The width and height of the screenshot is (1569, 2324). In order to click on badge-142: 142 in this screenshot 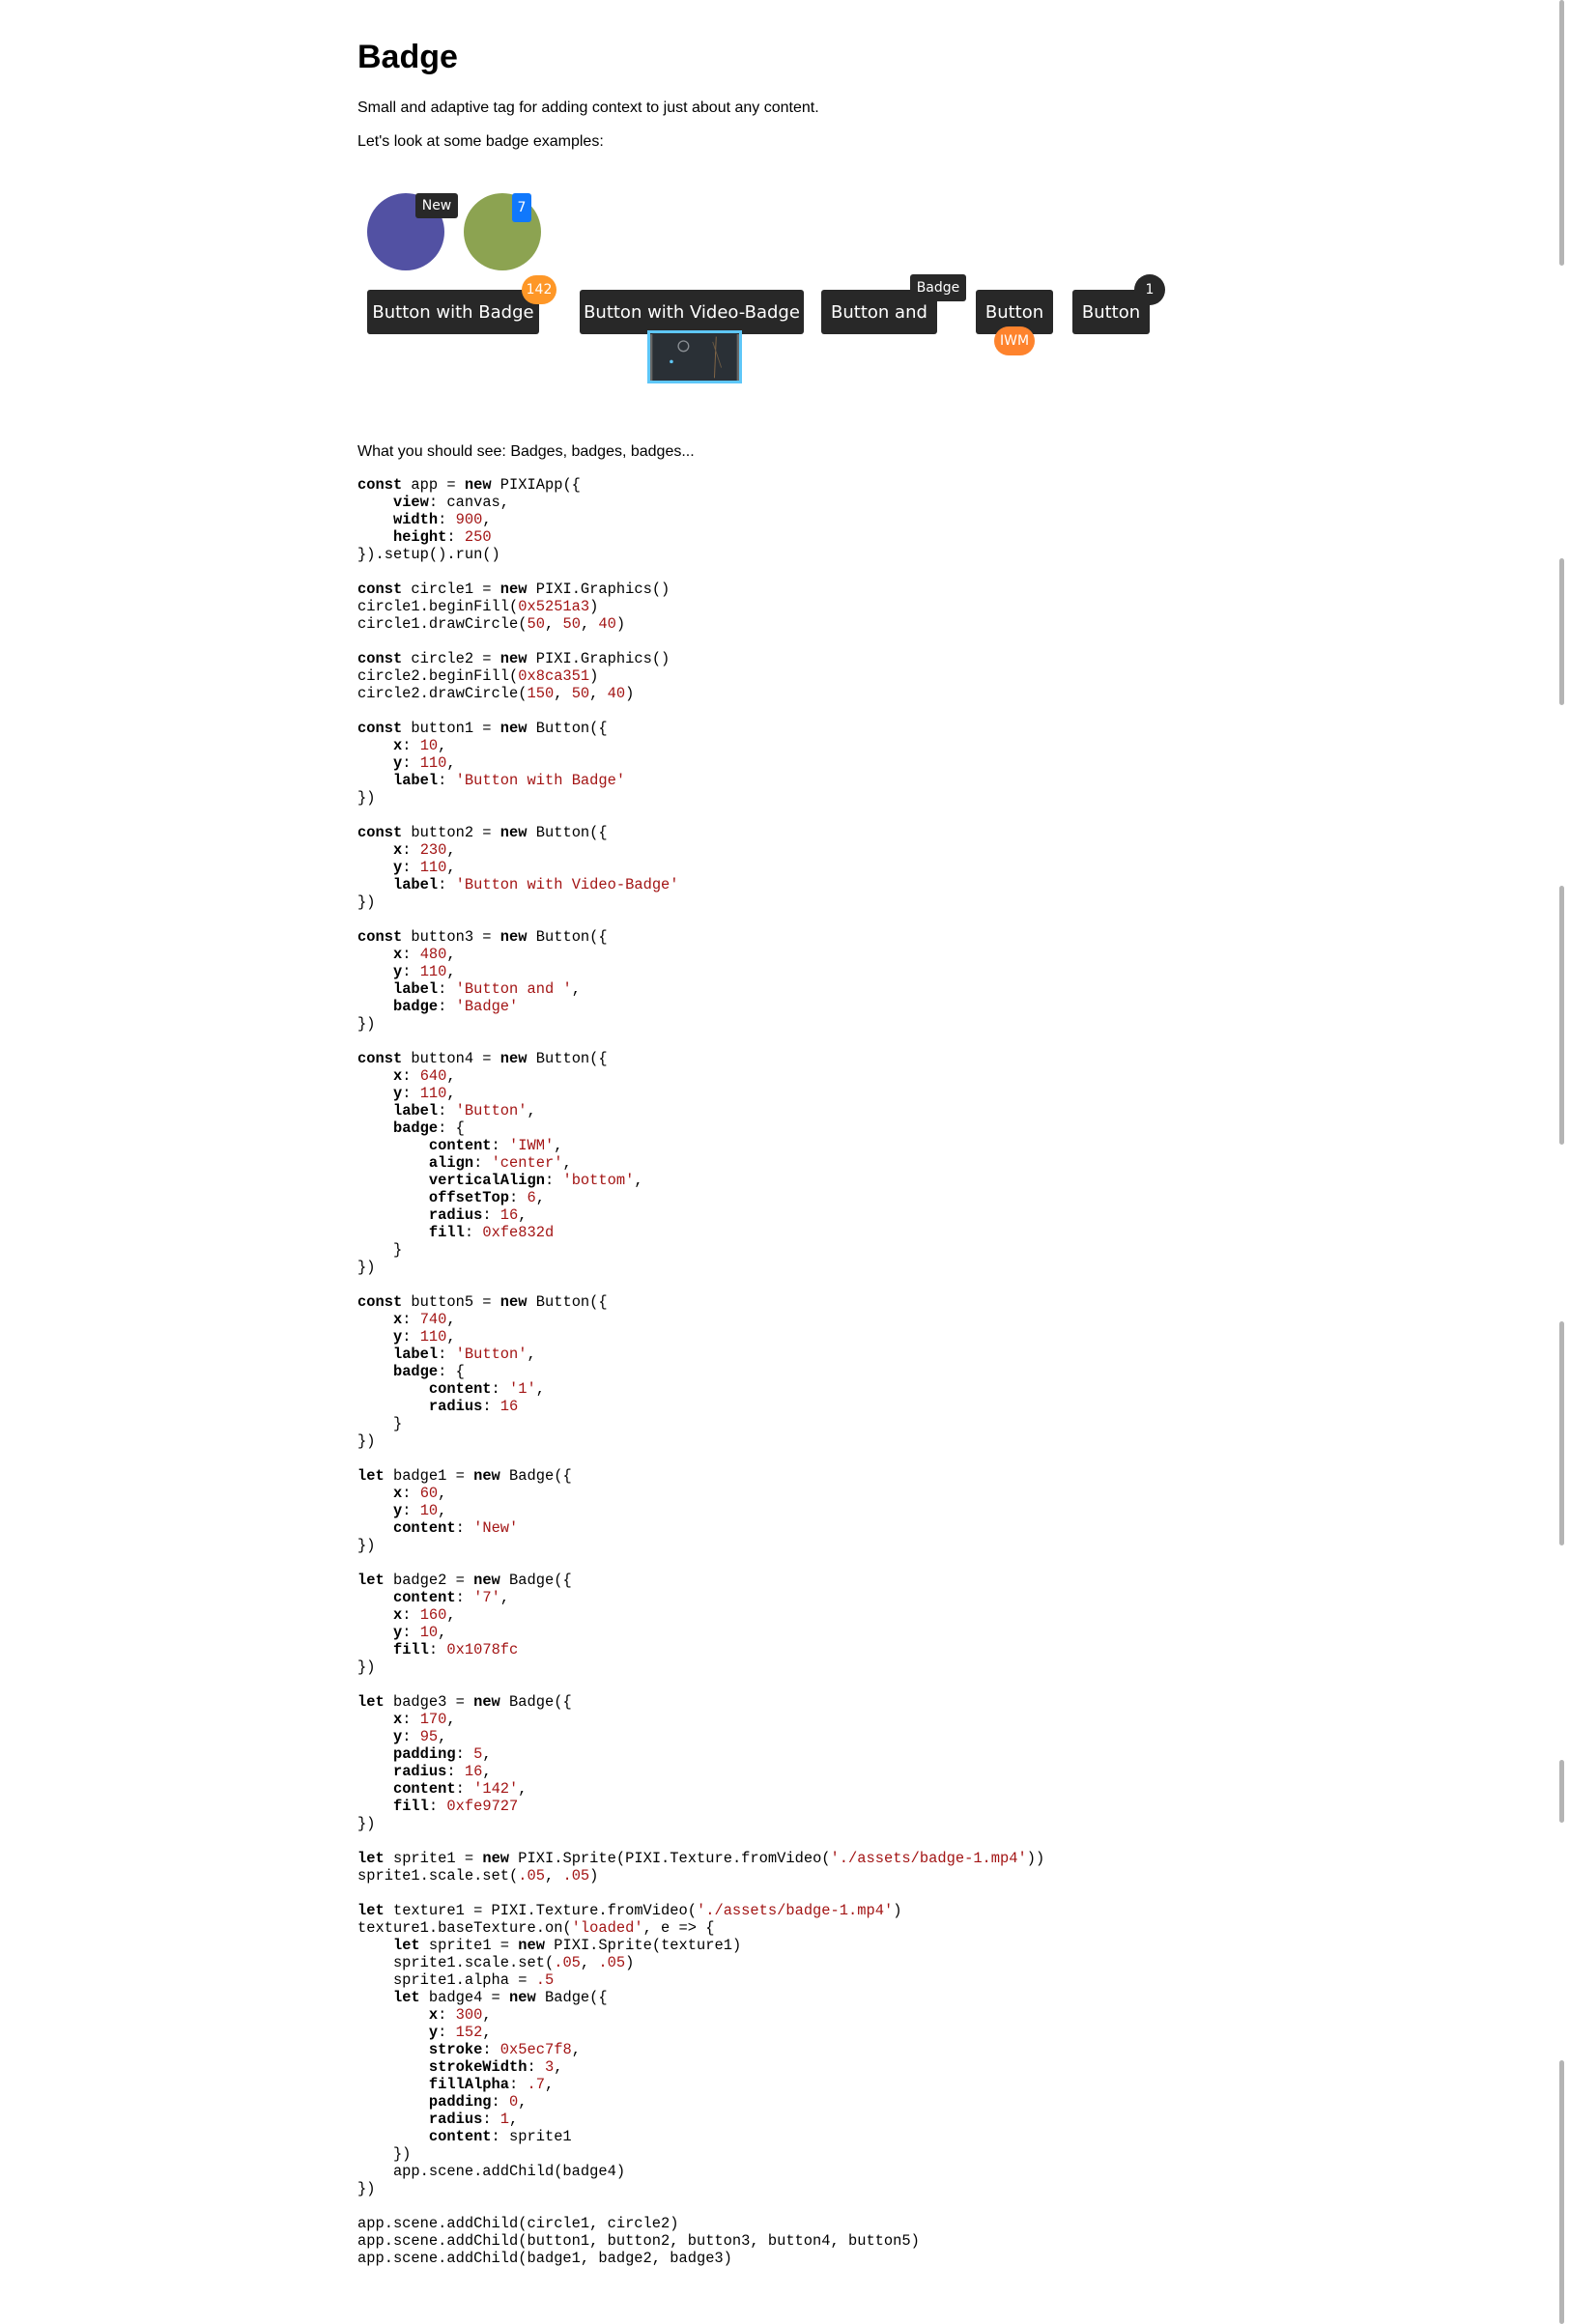, I will do `click(539, 289)`.